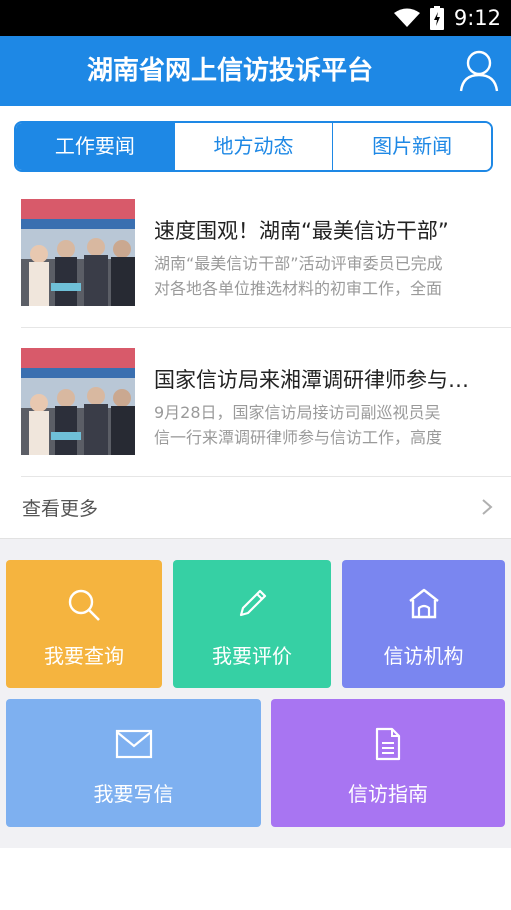  I want to click on tile-label: 我要写信, so click(133, 794).